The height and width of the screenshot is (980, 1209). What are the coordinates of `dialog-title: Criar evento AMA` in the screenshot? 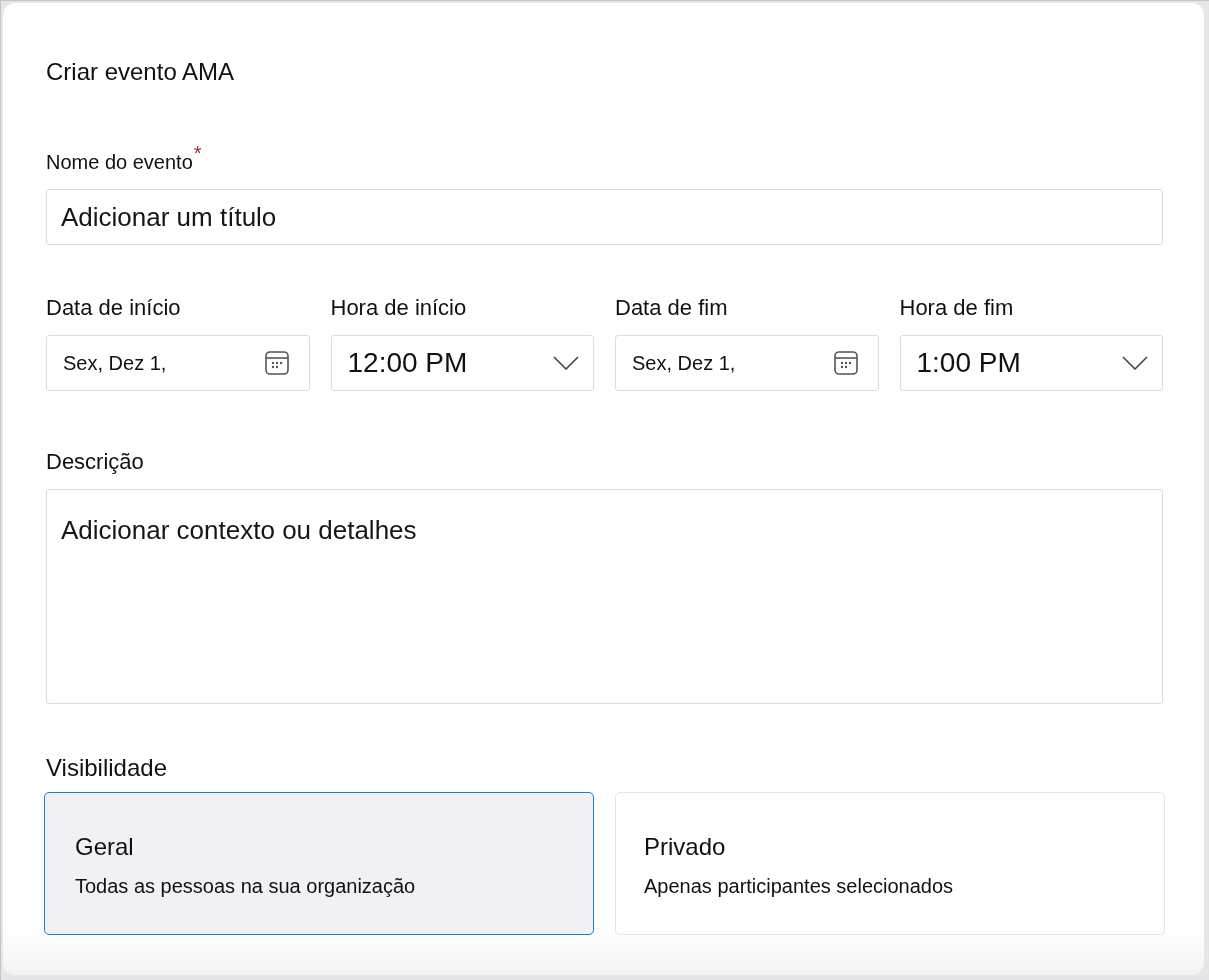 It's located at (140, 72).